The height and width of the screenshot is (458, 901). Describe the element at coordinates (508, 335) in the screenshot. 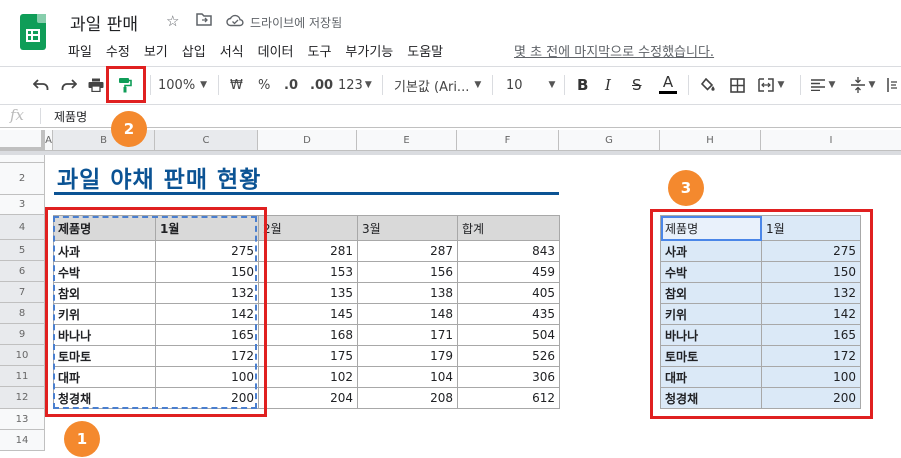

I see `value-cell: 504` at that location.